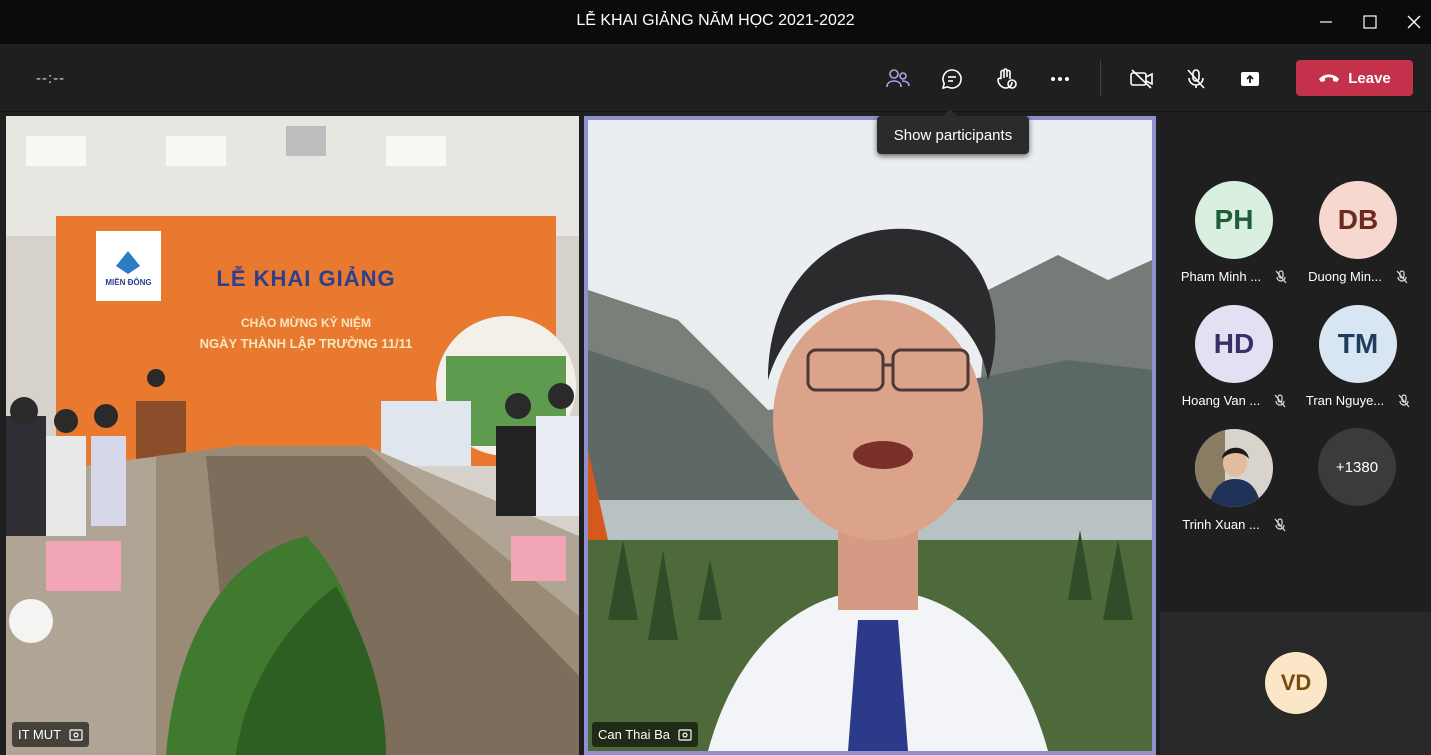 This screenshot has width=1431, height=755. Describe the element at coordinates (1234, 220) in the screenshot. I see `avatar: PH` at that location.